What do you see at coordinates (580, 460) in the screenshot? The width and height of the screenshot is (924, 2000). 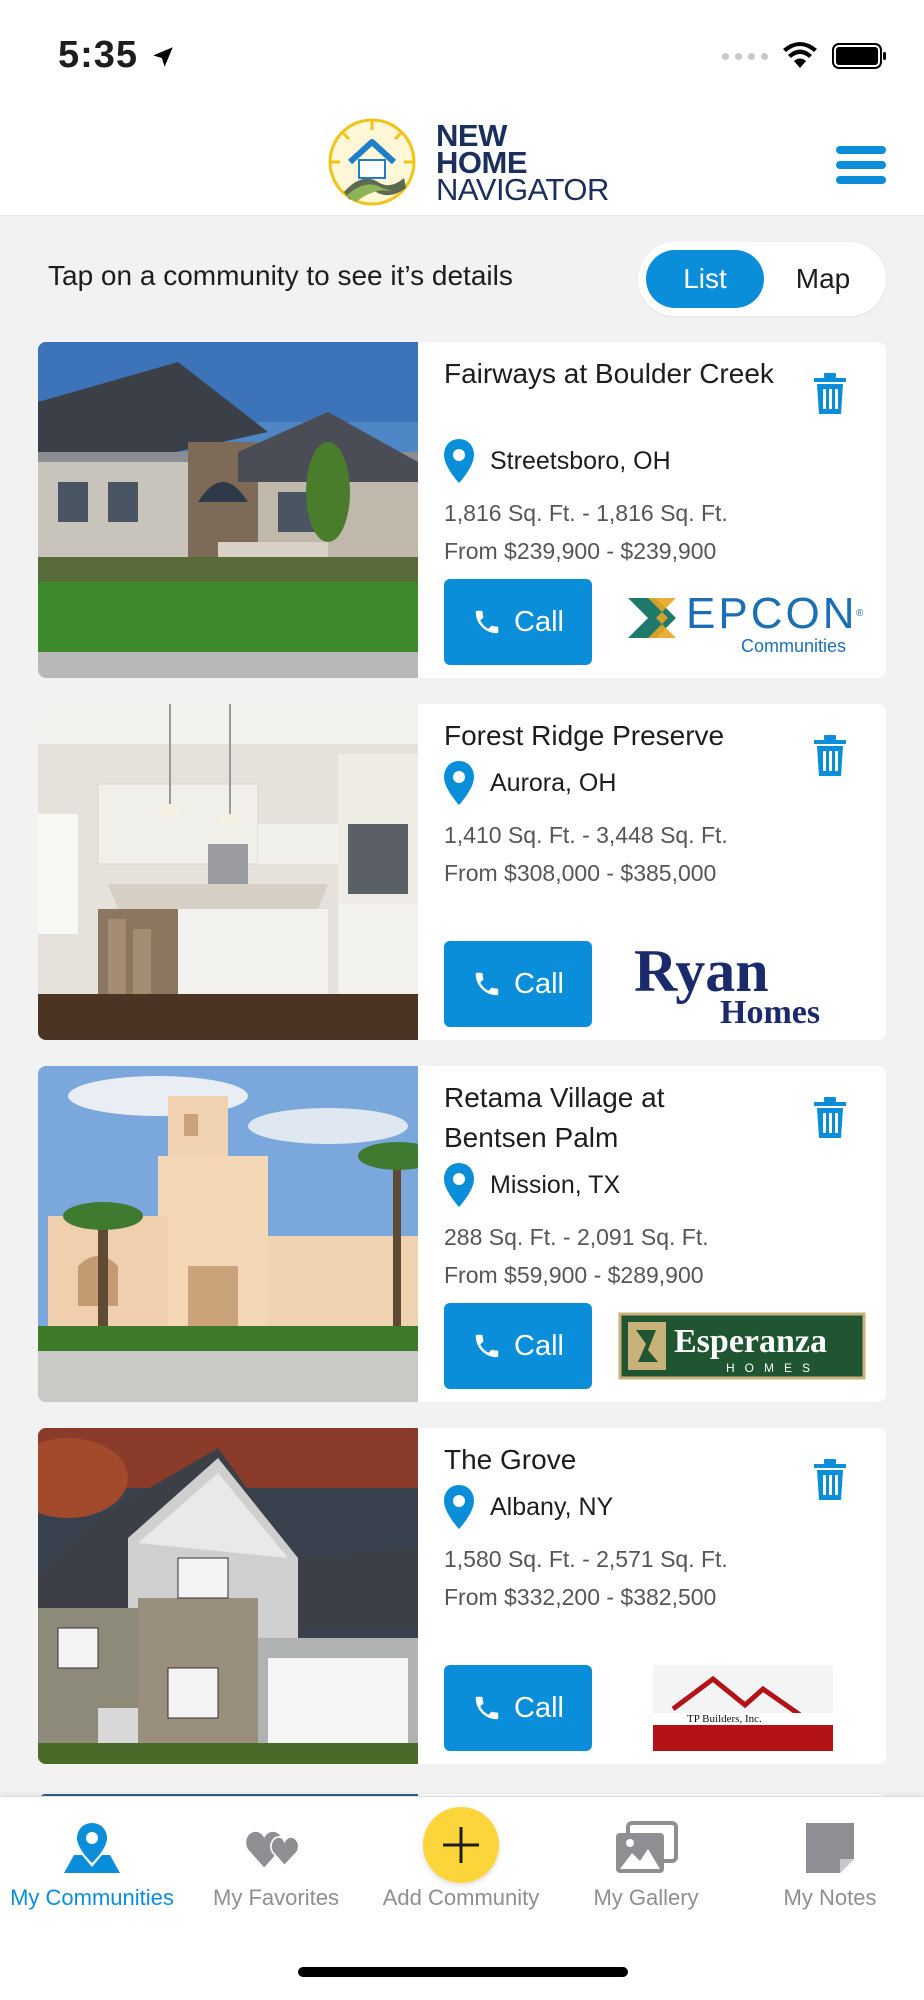 I see `community-location: Streetsboro, OH` at bounding box center [580, 460].